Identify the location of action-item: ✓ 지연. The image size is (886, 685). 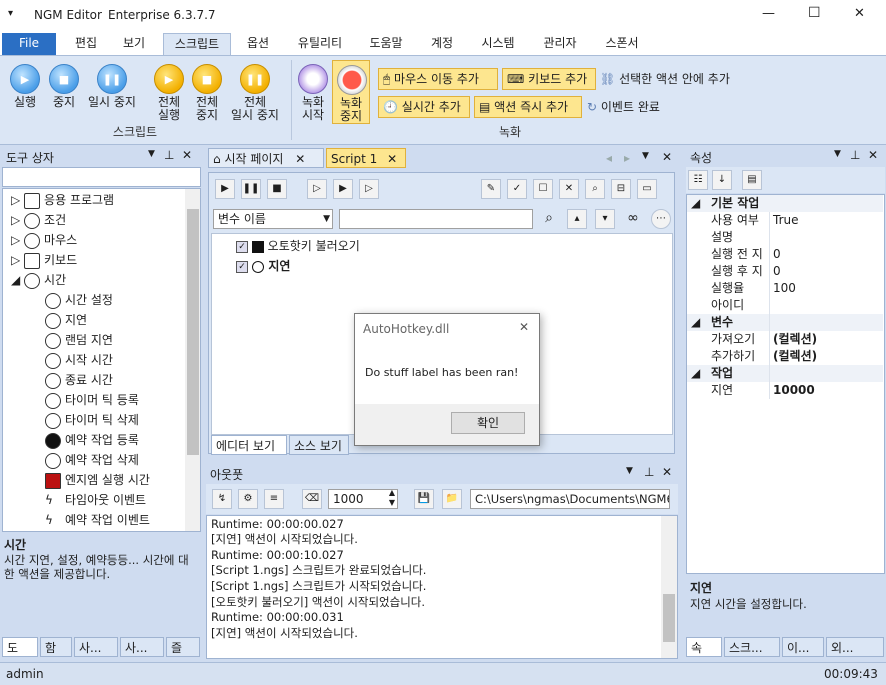
(263, 266).